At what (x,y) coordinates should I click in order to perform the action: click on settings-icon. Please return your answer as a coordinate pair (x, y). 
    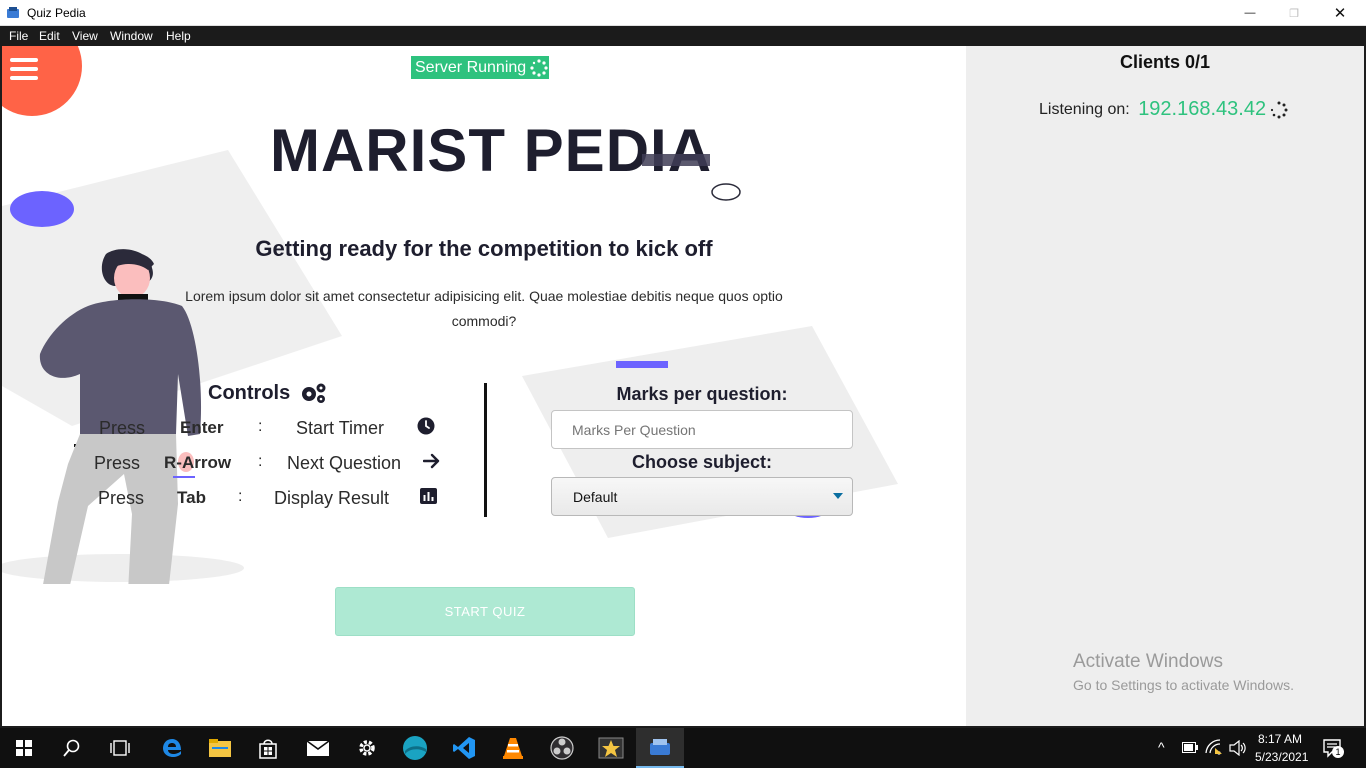
    Looking at the image, I should click on (367, 748).